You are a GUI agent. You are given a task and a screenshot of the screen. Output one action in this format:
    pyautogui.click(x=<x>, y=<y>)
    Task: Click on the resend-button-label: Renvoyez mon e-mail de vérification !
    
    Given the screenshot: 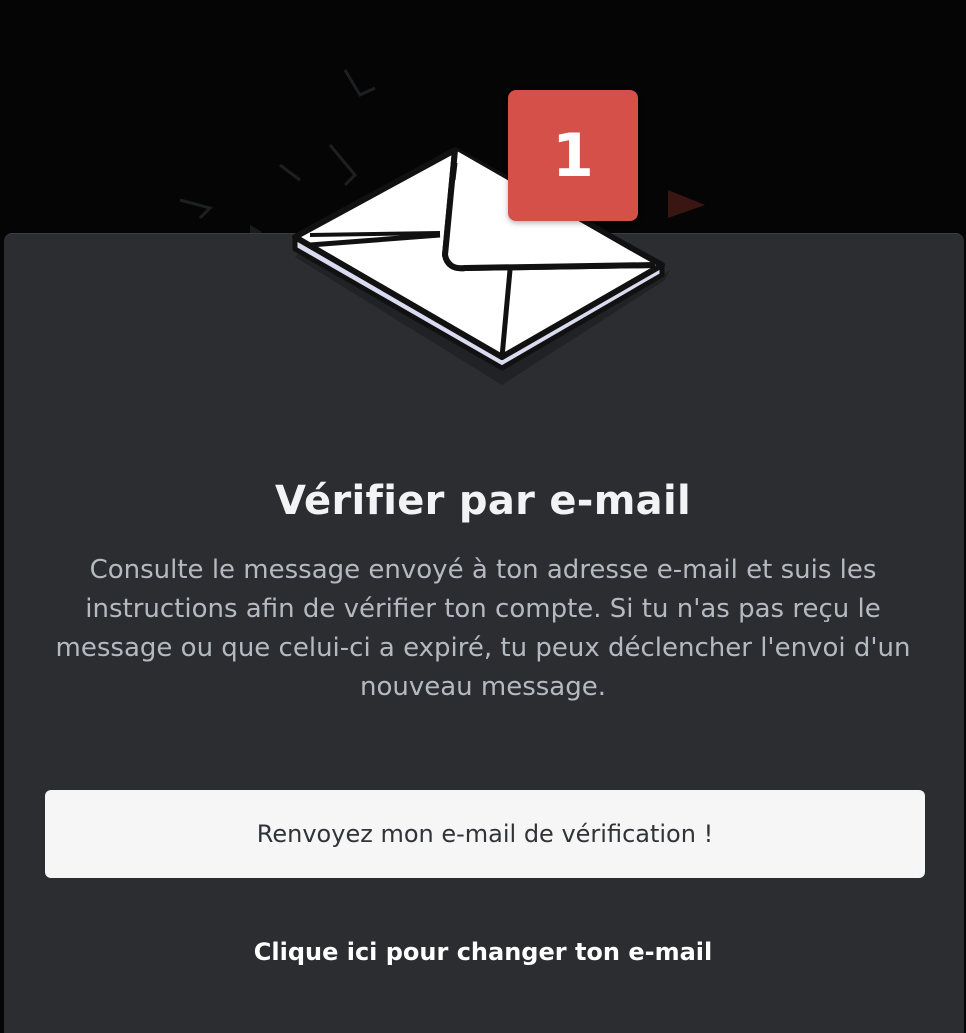 What is the action you would take?
    pyautogui.click(x=485, y=834)
    